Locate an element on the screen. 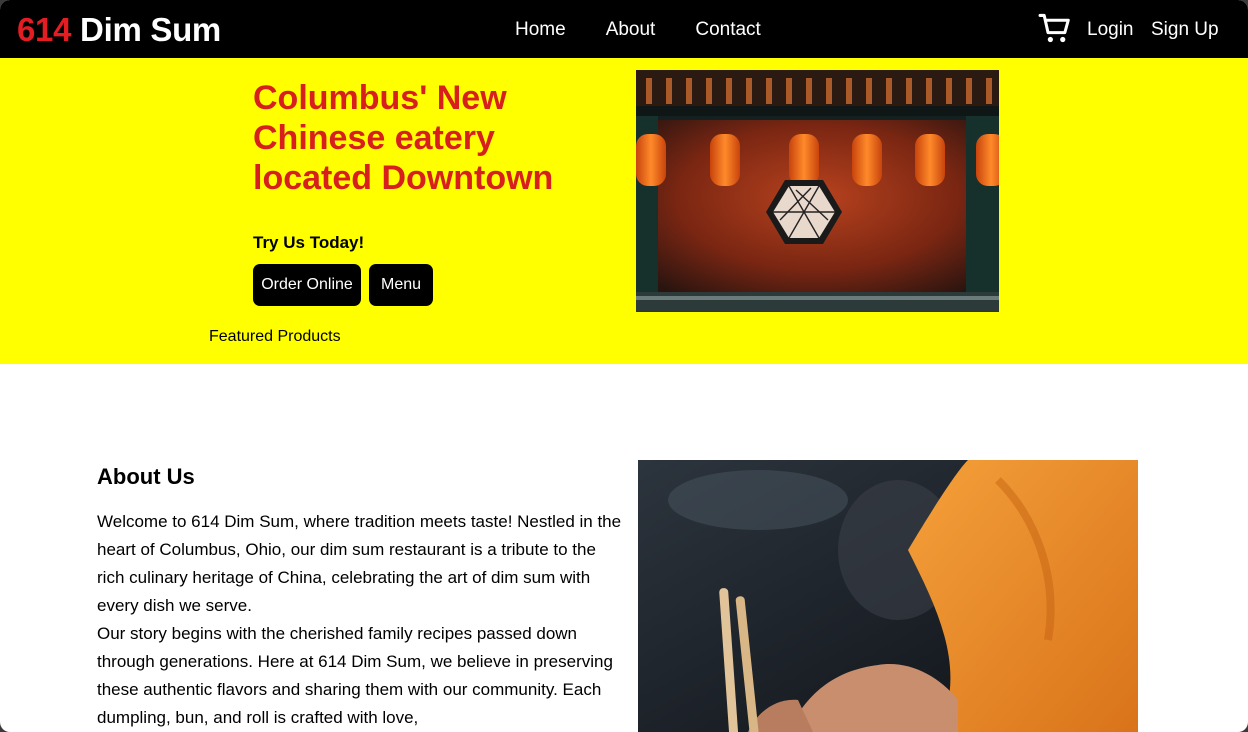 The height and width of the screenshot is (732, 1248). about-heading: About Us is located at coordinates (146, 476).